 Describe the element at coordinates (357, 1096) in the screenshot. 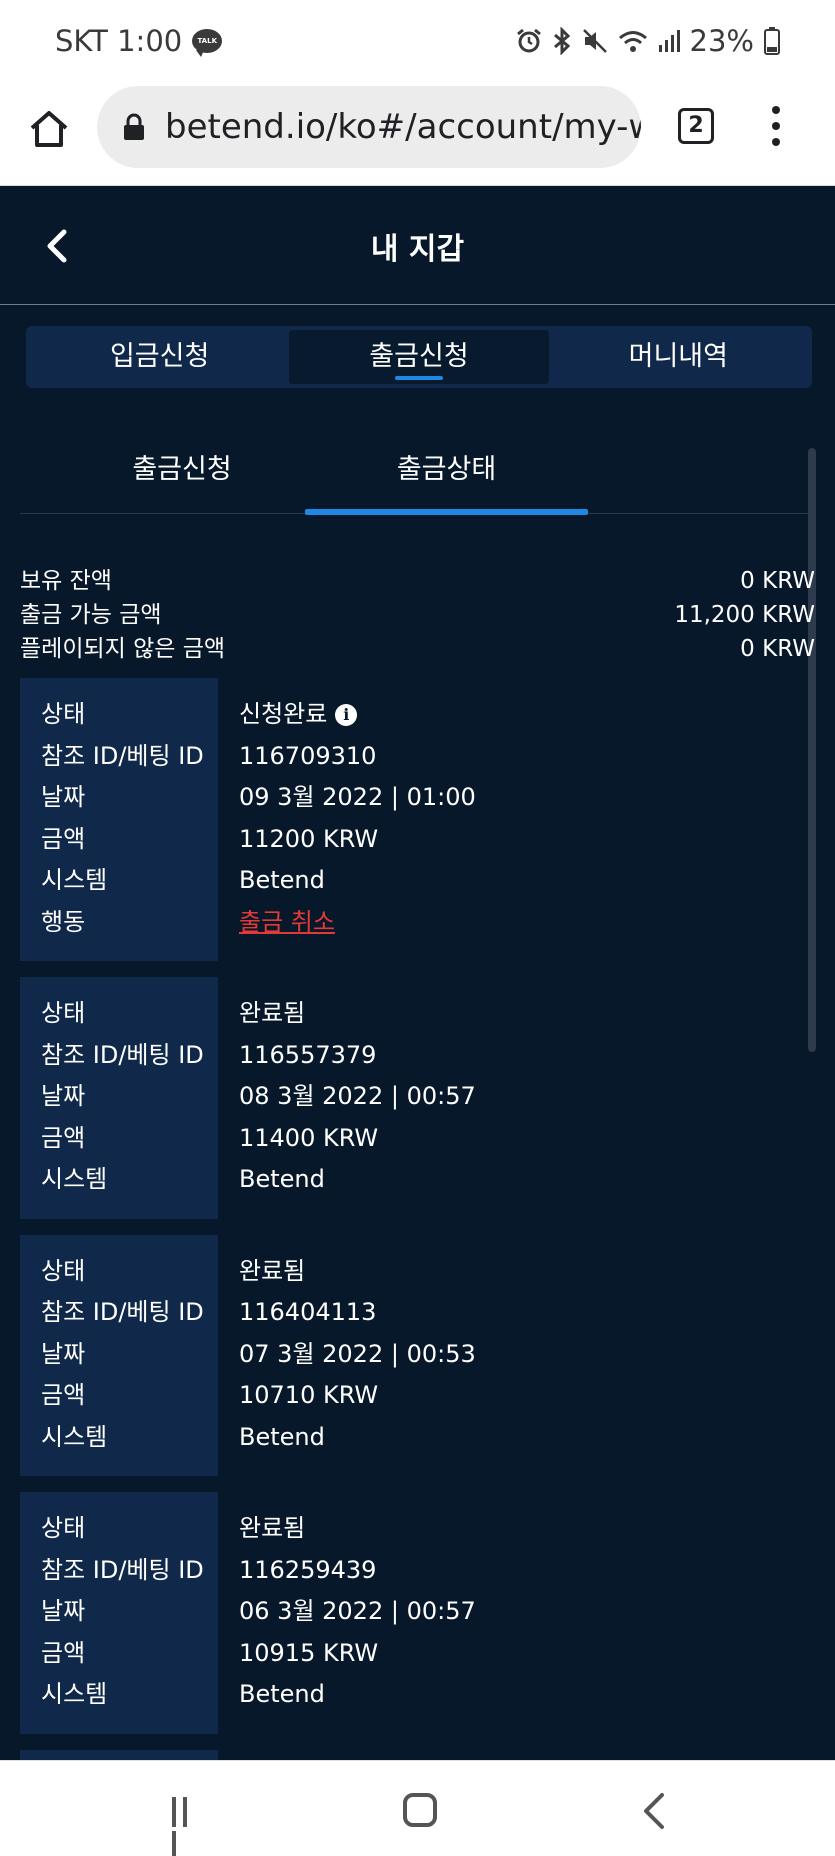

I see `date-value: 08 3월 2022 | 00:57` at that location.